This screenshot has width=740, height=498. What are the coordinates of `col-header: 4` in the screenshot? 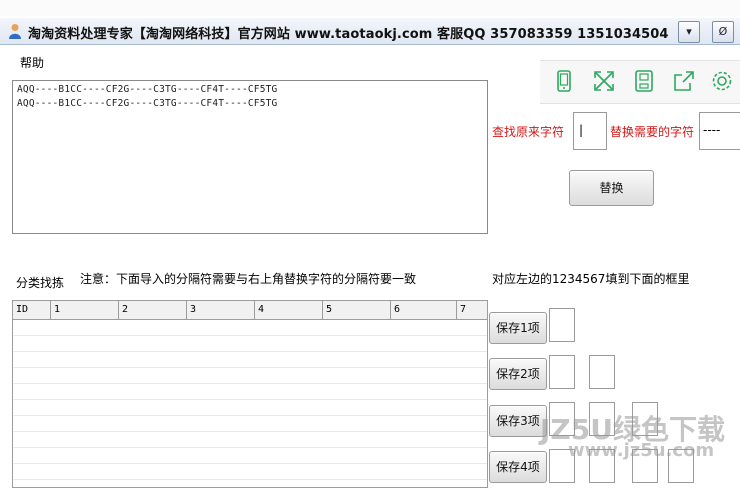 It's located at (289, 310).